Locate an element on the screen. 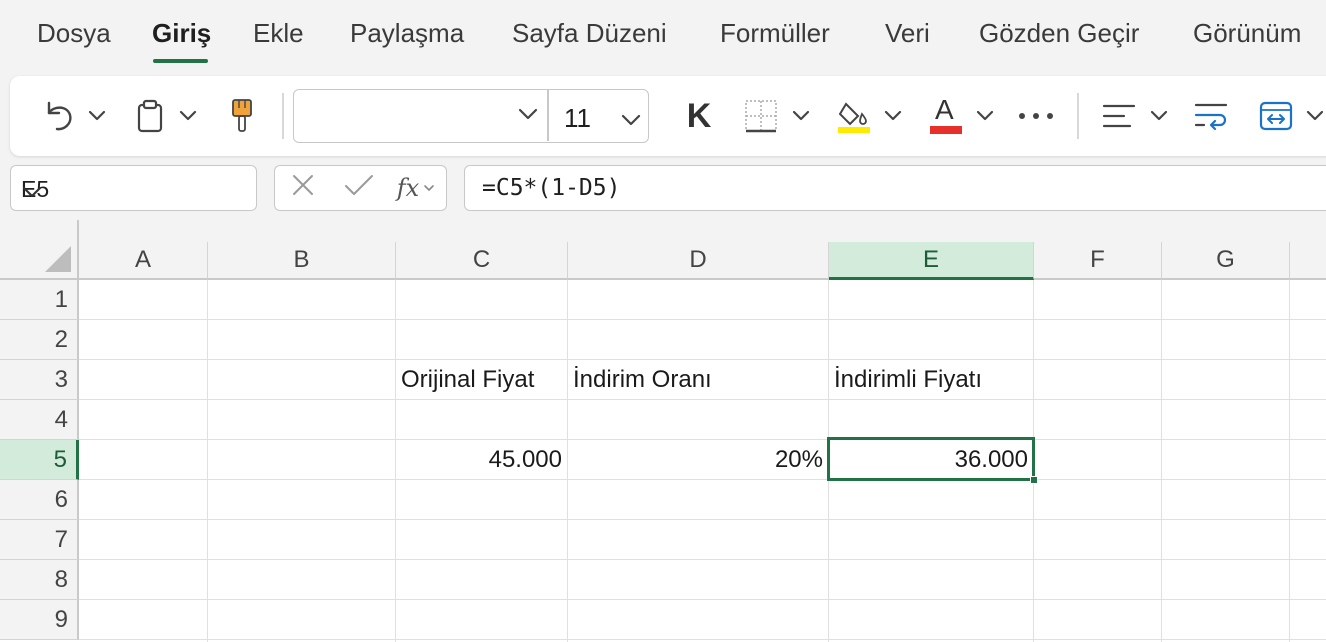 The image size is (1326, 642). clipboard-icon is located at coordinates (150, 116).